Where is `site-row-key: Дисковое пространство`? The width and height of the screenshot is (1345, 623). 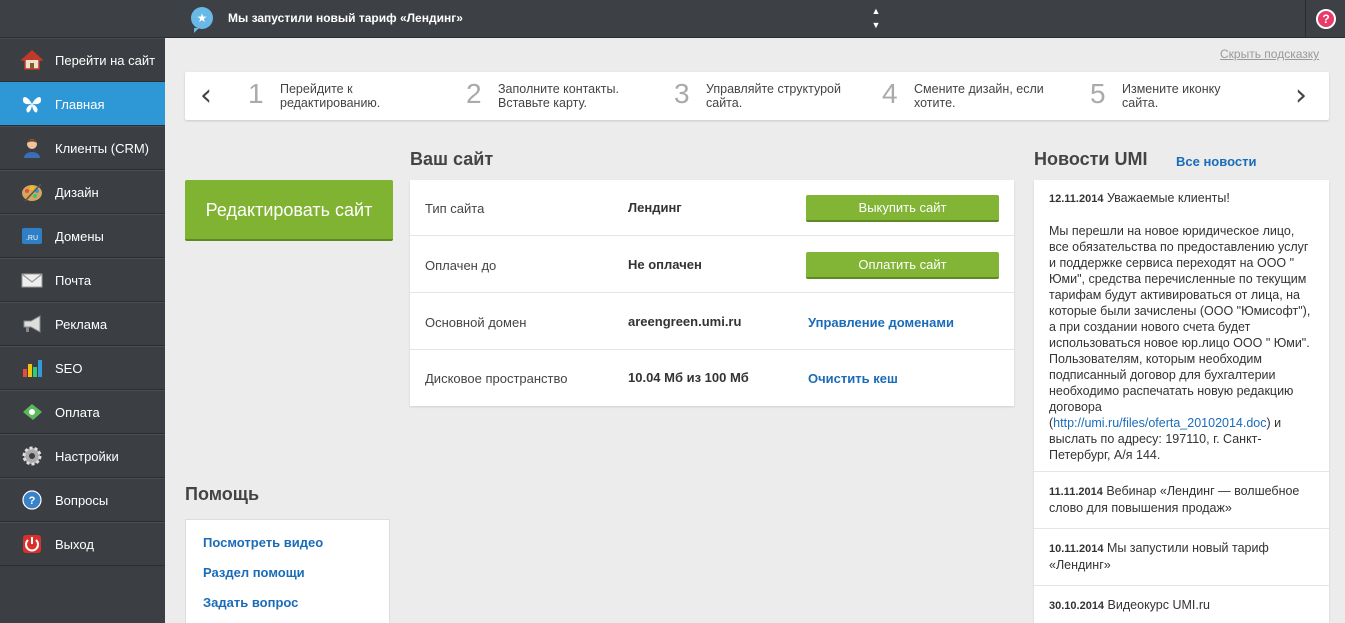
site-row-key: Дисковое пространство is located at coordinates (496, 378).